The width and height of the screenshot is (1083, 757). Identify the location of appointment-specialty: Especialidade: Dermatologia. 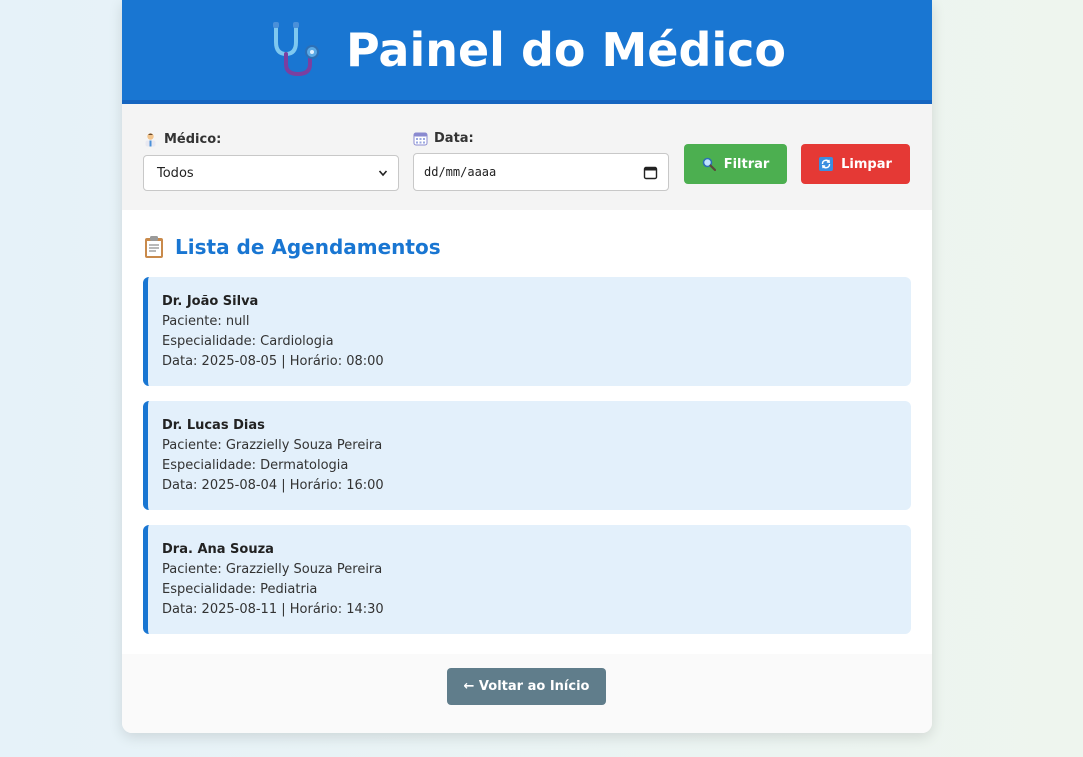
(255, 465).